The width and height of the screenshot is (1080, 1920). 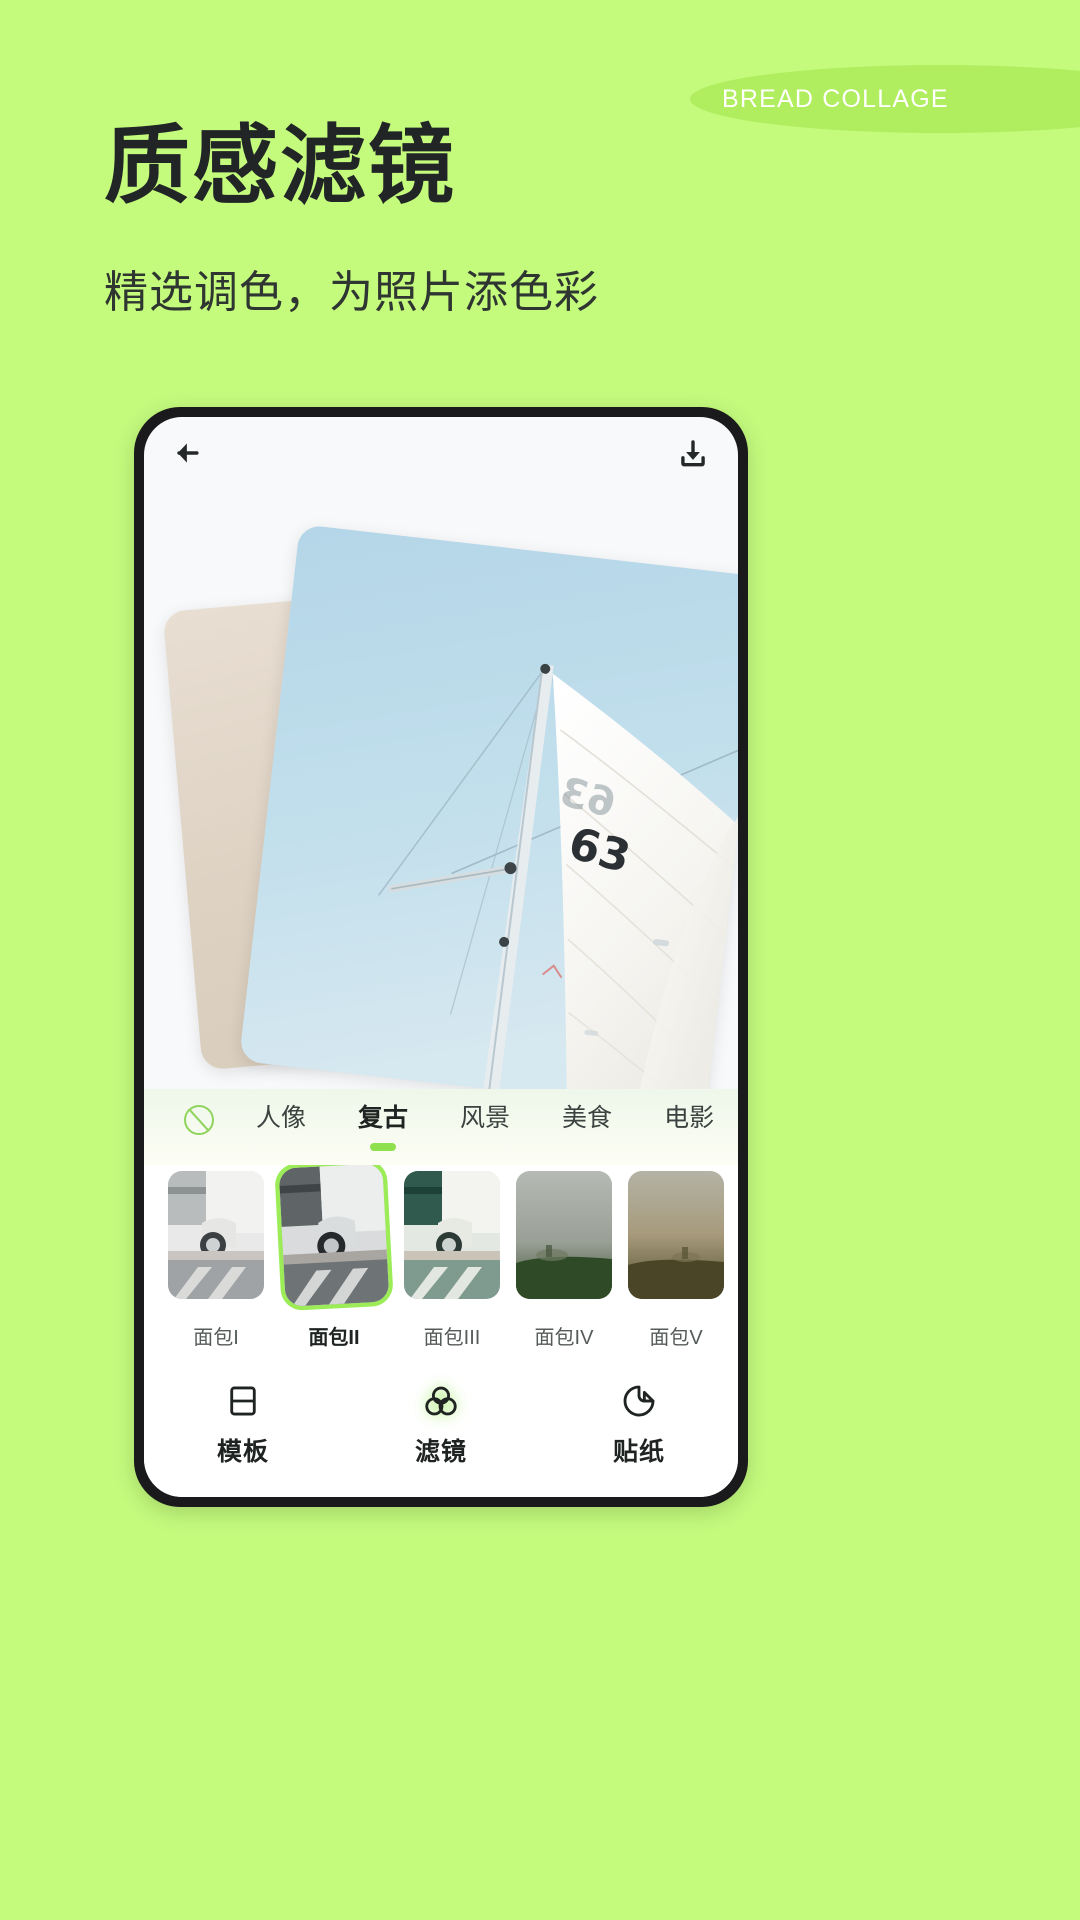 What do you see at coordinates (638, 1452) in the screenshot?
I see `nav-label: 贴纸` at bounding box center [638, 1452].